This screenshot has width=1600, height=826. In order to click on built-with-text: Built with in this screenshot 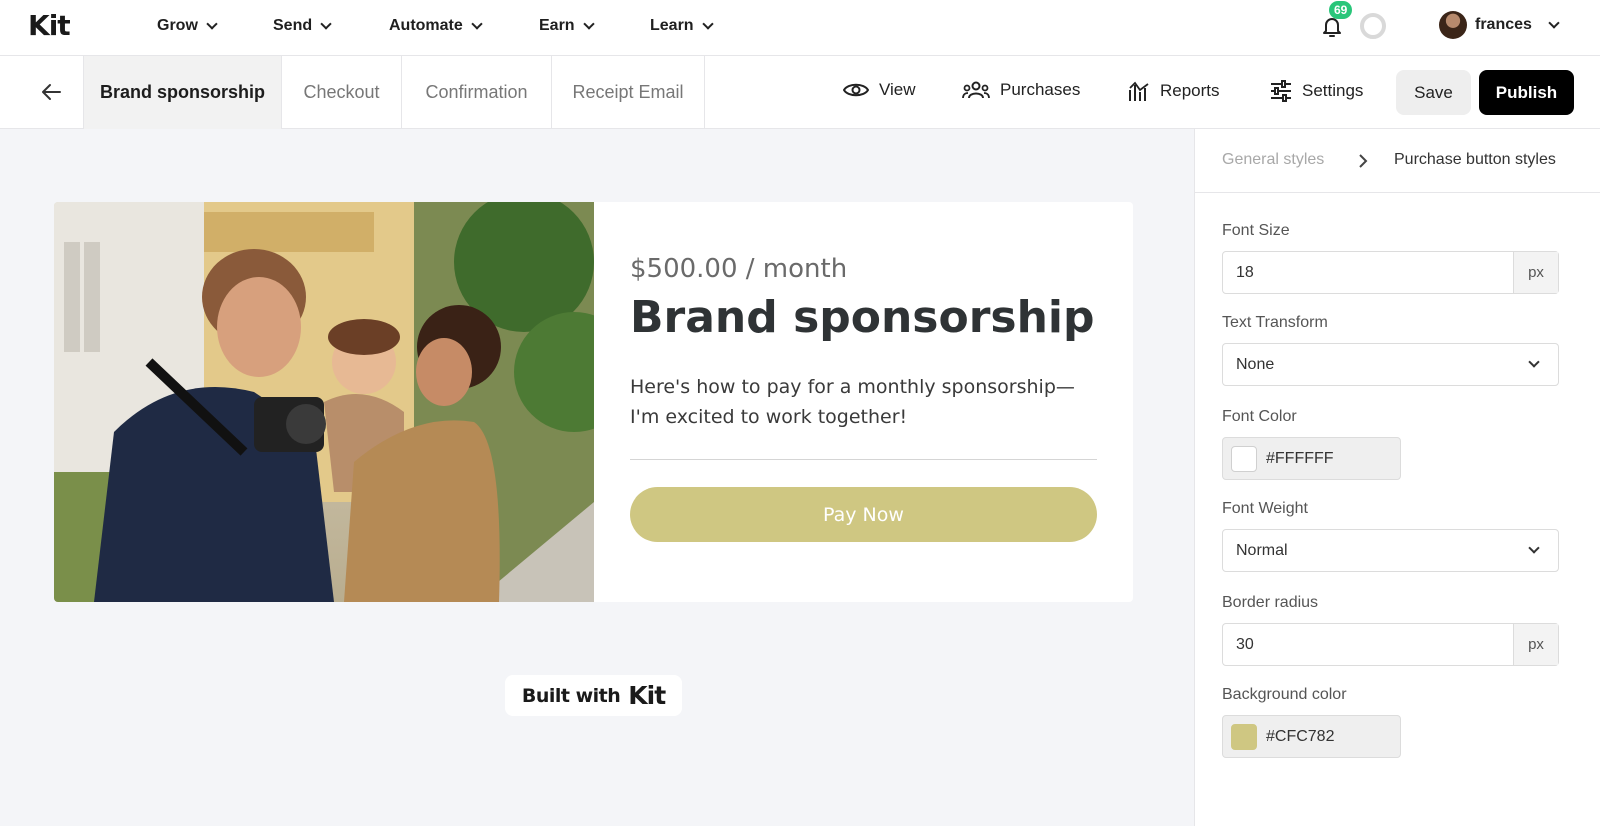, I will do `click(571, 695)`.